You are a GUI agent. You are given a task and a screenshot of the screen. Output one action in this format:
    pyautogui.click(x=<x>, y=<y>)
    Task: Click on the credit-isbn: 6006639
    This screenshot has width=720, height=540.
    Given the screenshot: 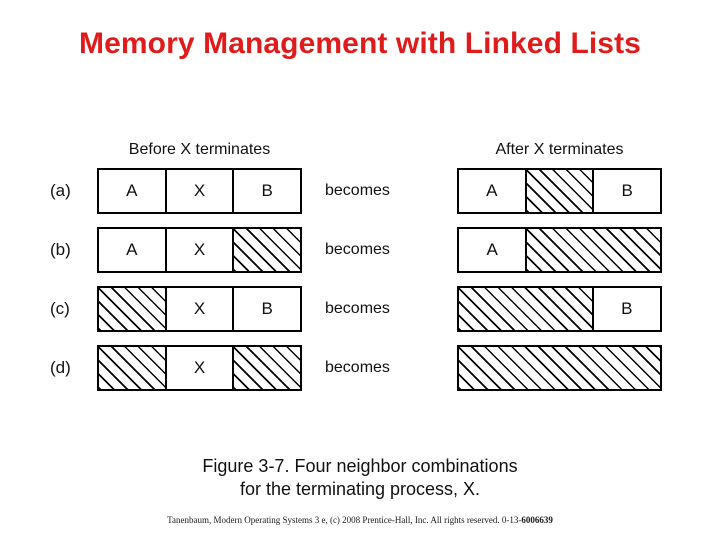 What is the action you would take?
    pyautogui.click(x=537, y=520)
    